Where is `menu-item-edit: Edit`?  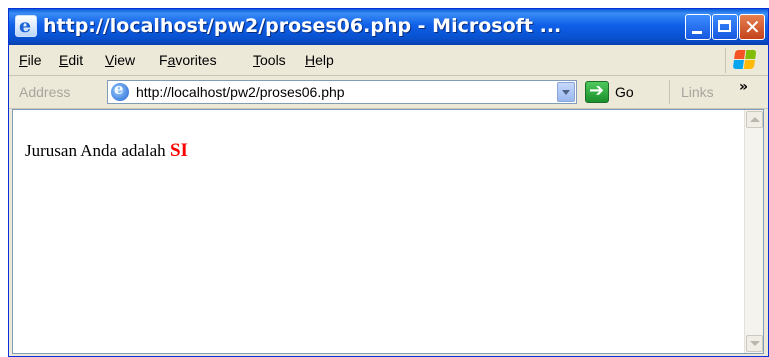
menu-item-edit: Edit is located at coordinates (71, 60).